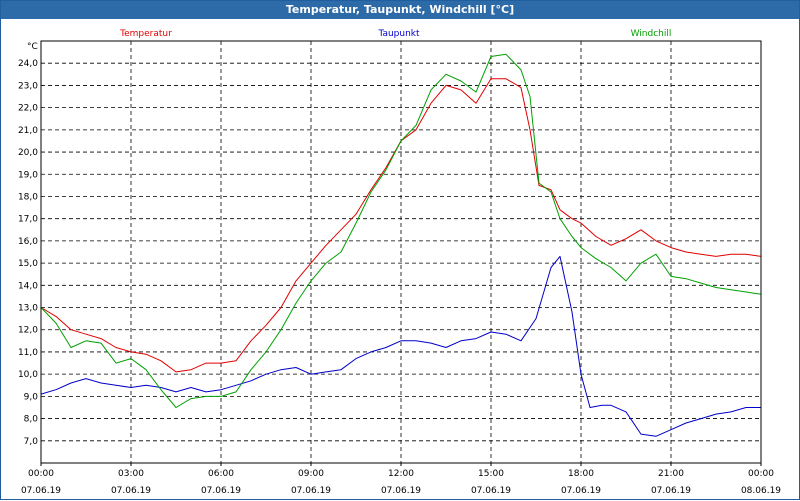  What do you see at coordinates (31, 442) in the screenshot?
I see `y-tick-label: 7,0` at bounding box center [31, 442].